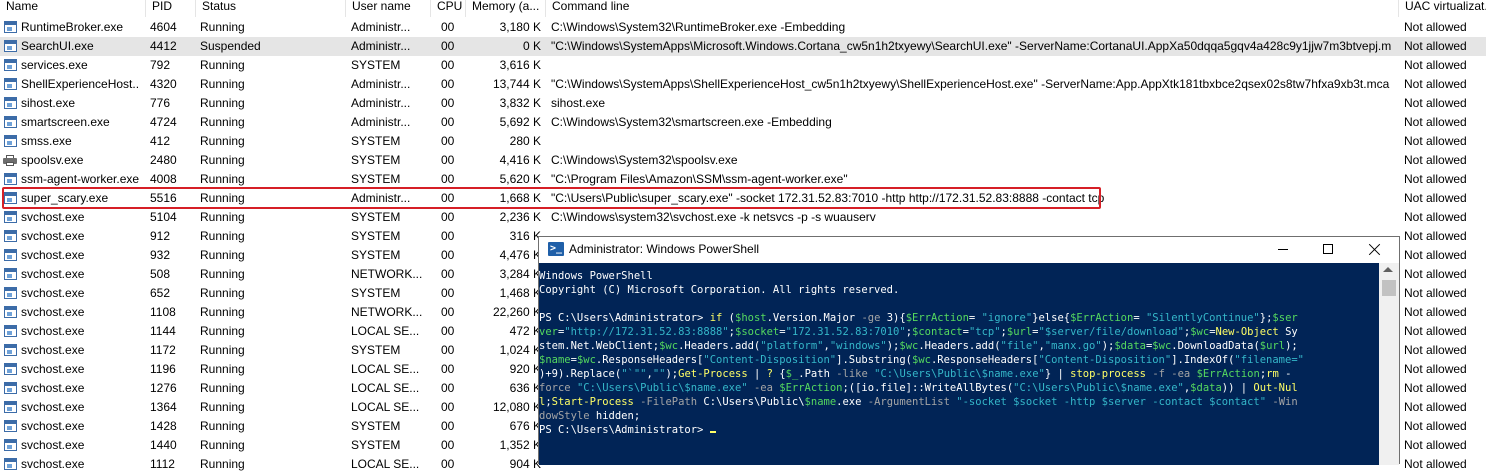 This screenshot has width=1486, height=474. Describe the element at coordinates (57, 46) in the screenshot. I see `process-name: SearchUI.exe` at that location.